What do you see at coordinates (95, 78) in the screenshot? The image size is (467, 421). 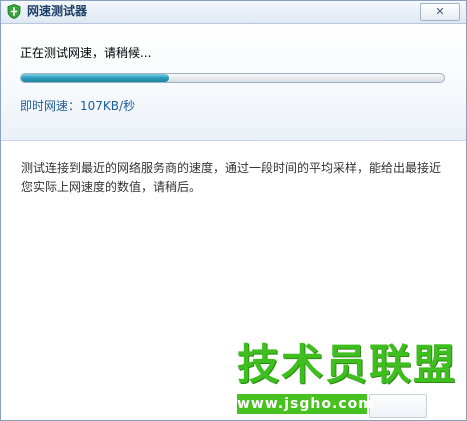 I see `progress-bar-fill` at bounding box center [95, 78].